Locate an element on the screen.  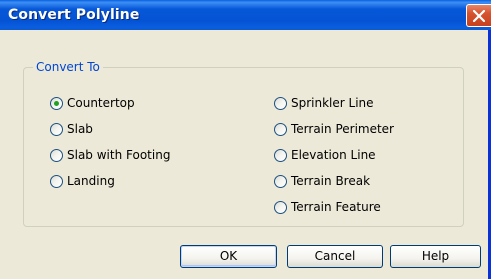
radio-label: Sprinkler Line is located at coordinates (332, 103).